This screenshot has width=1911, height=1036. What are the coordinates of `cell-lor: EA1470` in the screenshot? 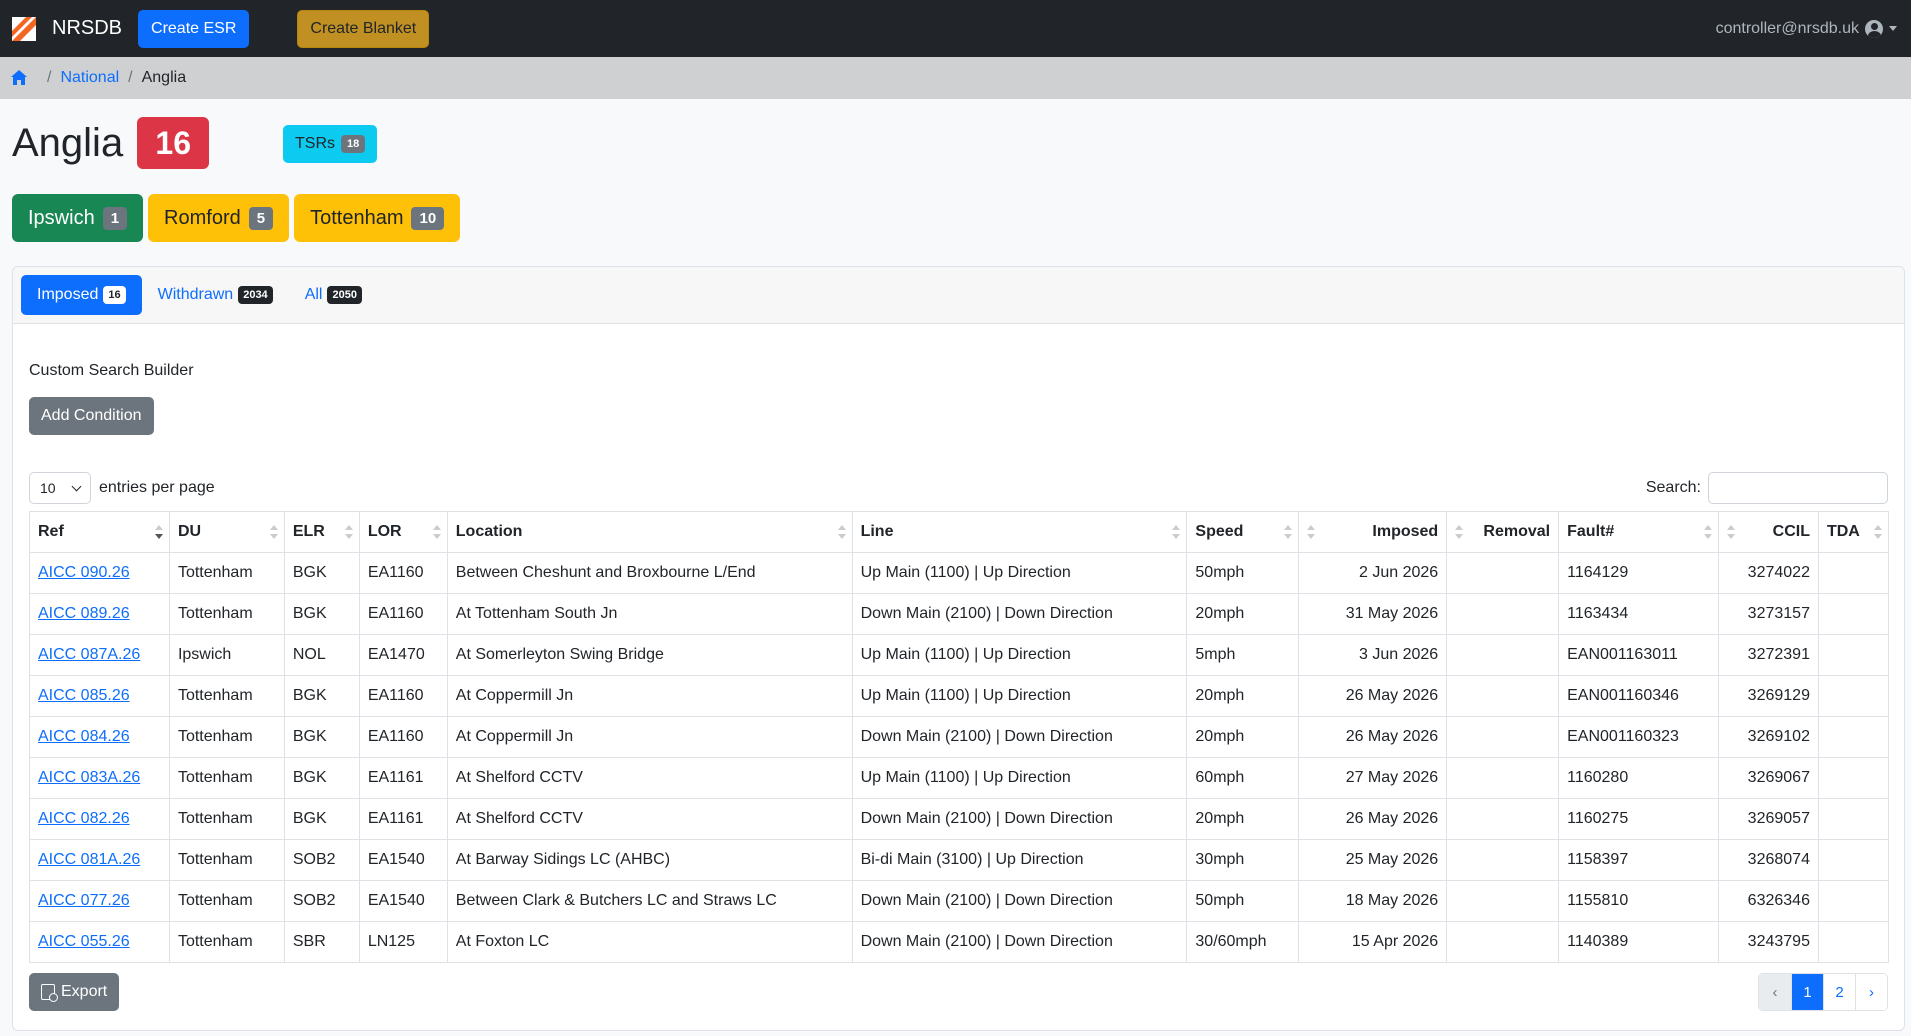 It's located at (403, 655).